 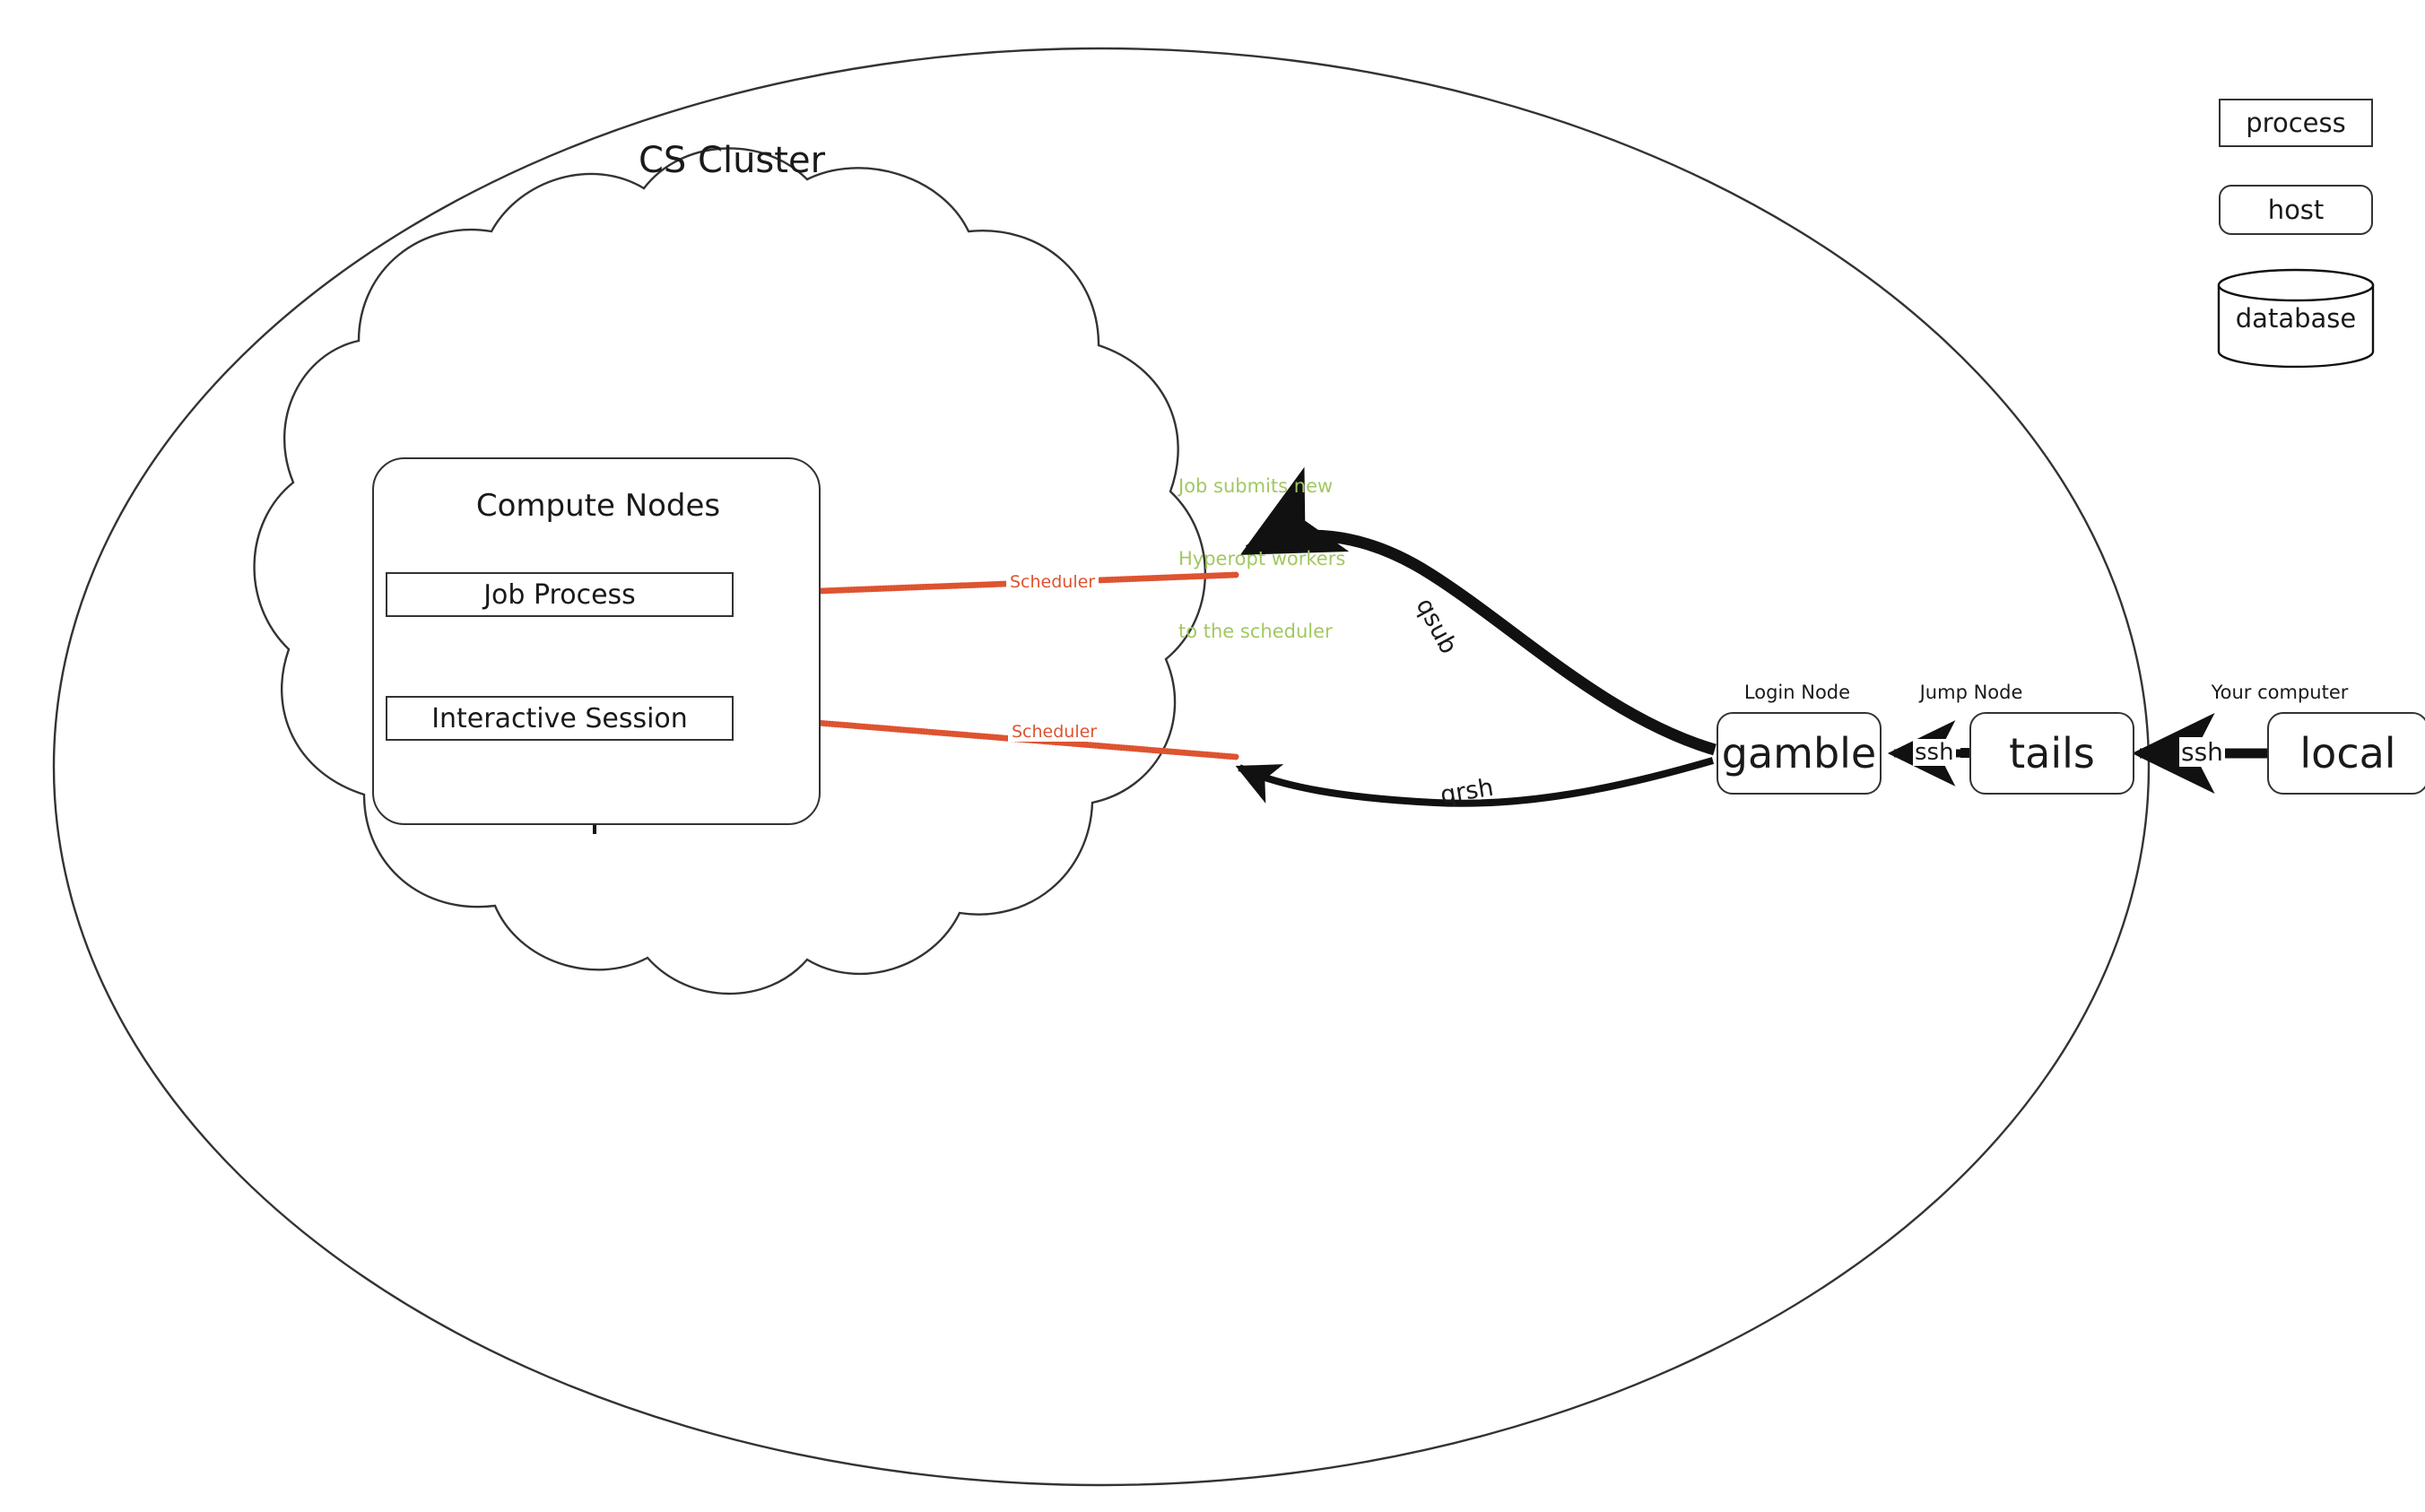 I want to click on scheduler-label-job: Scheduler, so click(x=1053, y=582).